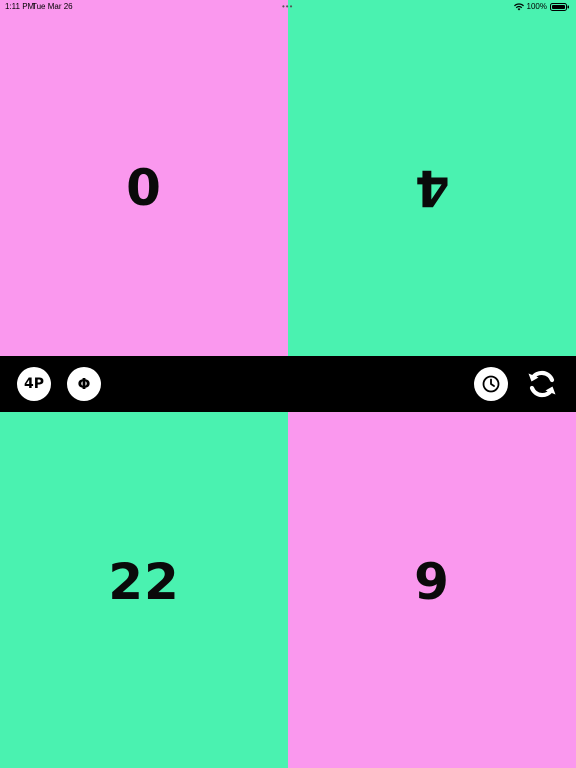  What do you see at coordinates (432, 188) in the screenshot?
I see `player-score: 4` at bounding box center [432, 188].